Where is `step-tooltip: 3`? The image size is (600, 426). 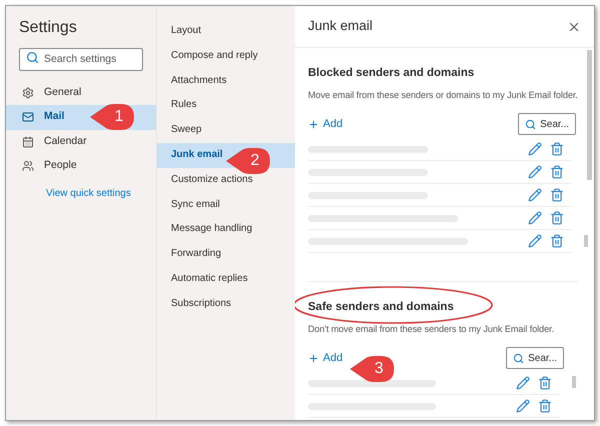 step-tooltip: 3 is located at coordinates (372, 369).